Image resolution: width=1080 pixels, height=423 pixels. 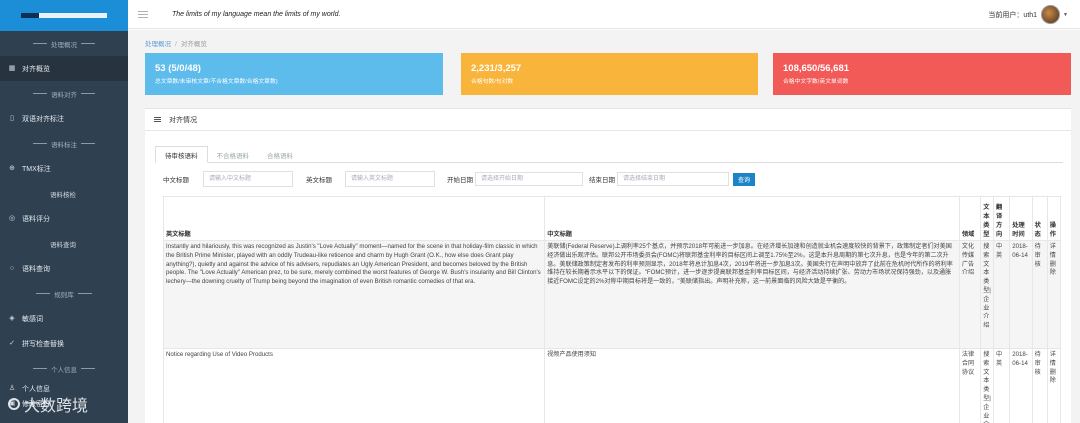 What do you see at coordinates (36, 219) in the screenshot?
I see `sidebar-item-label: 语料评分` at bounding box center [36, 219].